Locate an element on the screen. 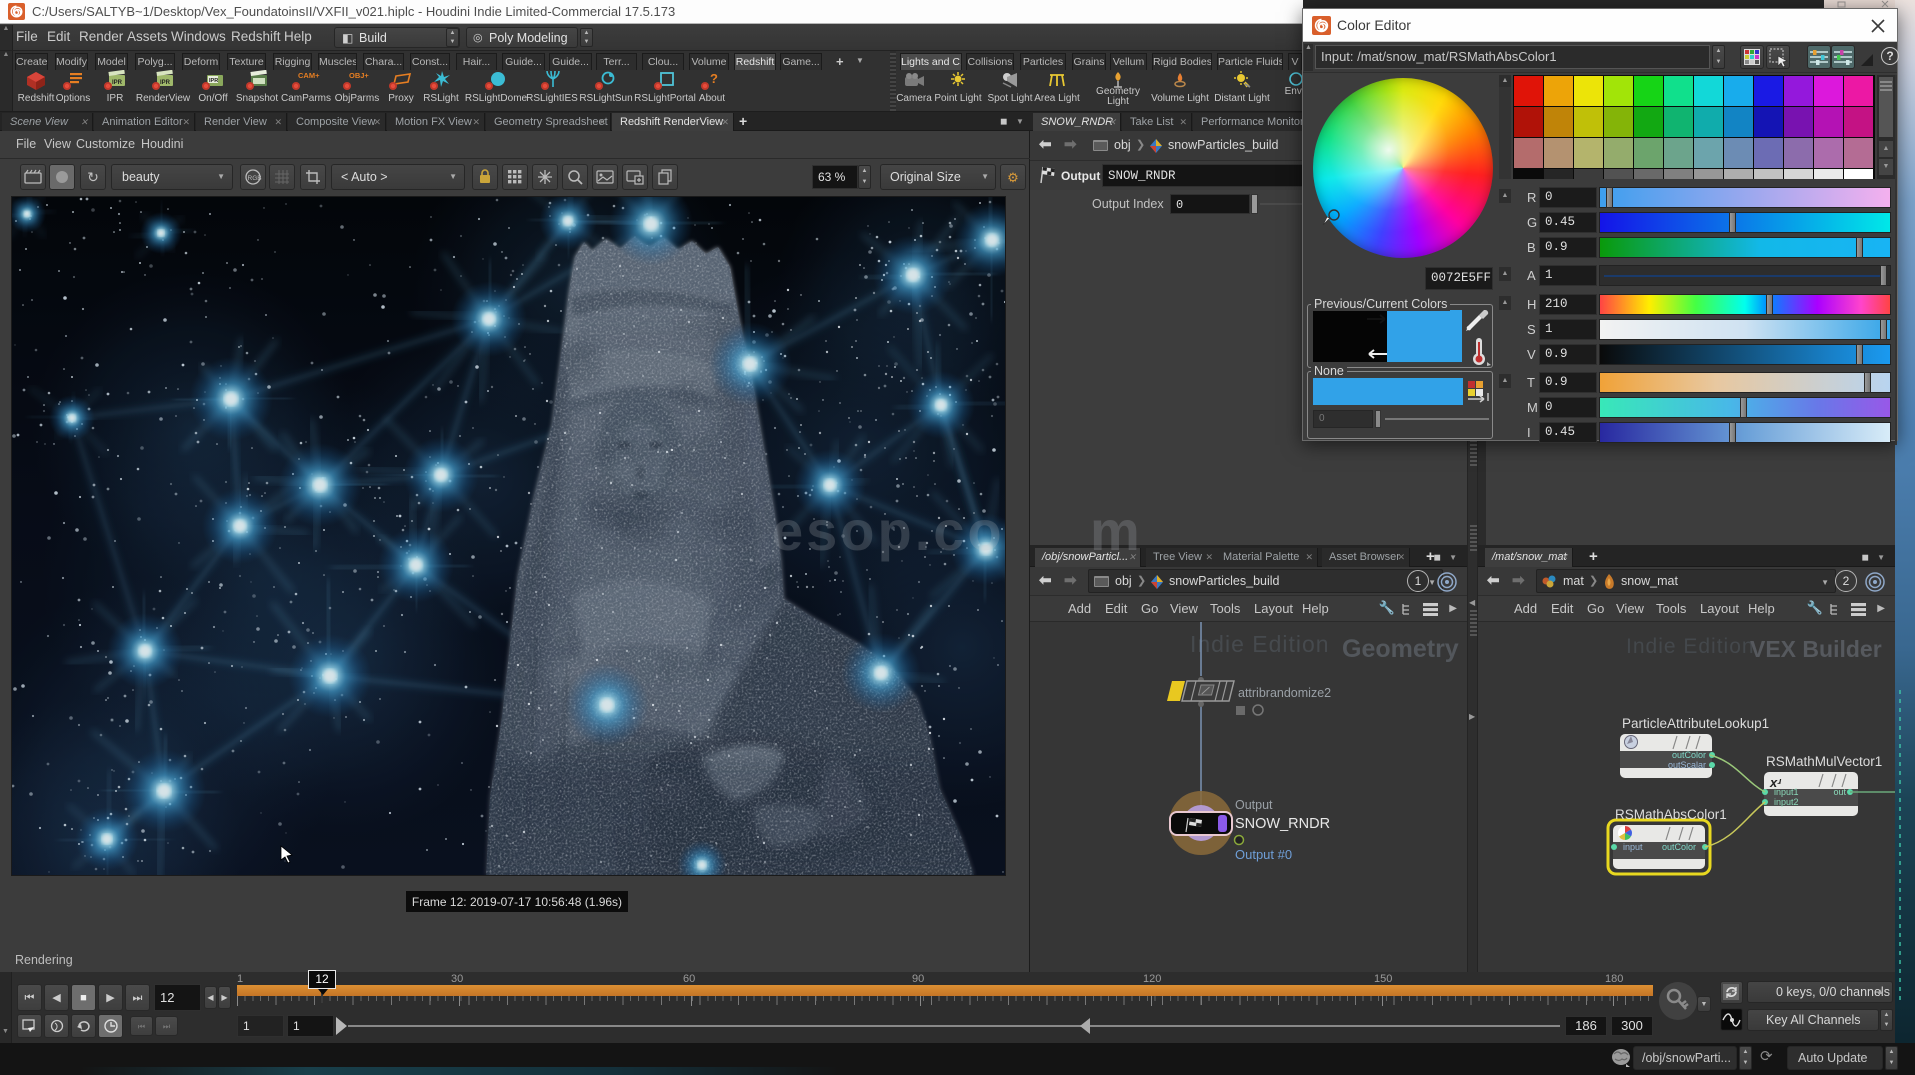  svg-text: attribrandomize2 is located at coordinates (1284, 693).